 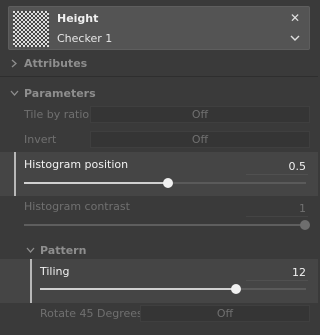 What do you see at coordinates (200, 114) in the screenshot?
I see `tile-by-ratio-toggle: Off` at bounding box center [200, 114].